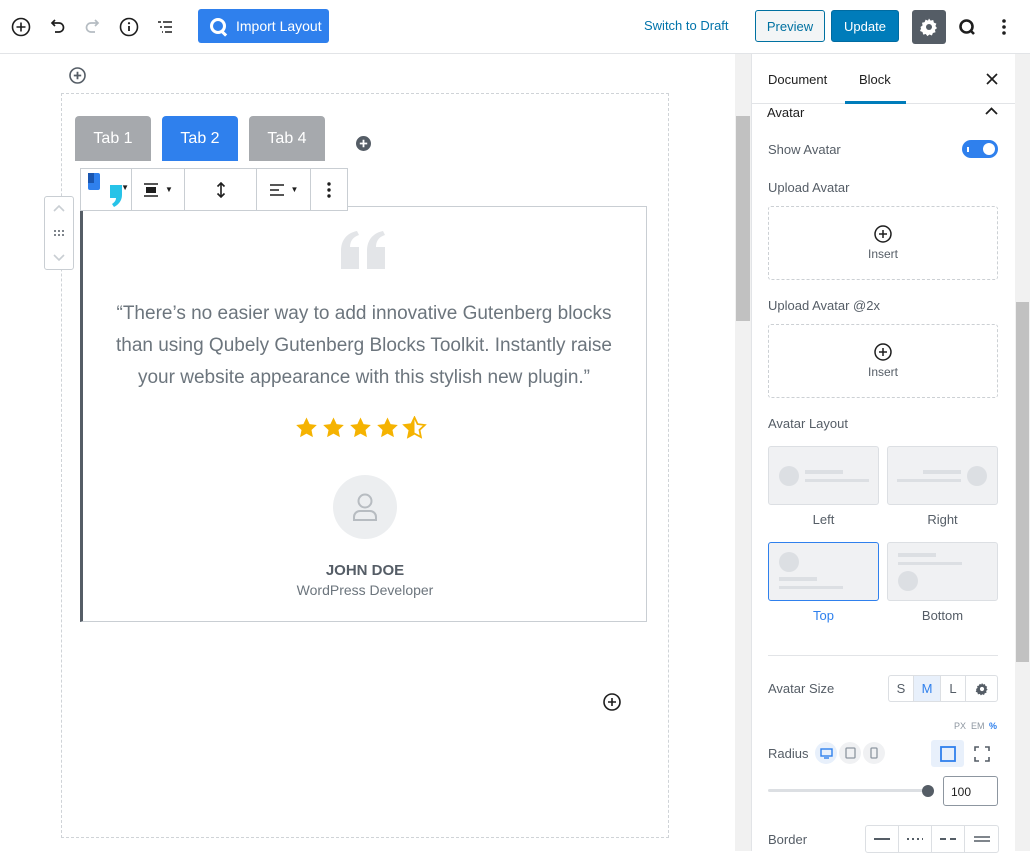  What do you see at coordinates (865, 26) in the screenshot?
I see `update-button: Update` at bounding box center [865, 26].